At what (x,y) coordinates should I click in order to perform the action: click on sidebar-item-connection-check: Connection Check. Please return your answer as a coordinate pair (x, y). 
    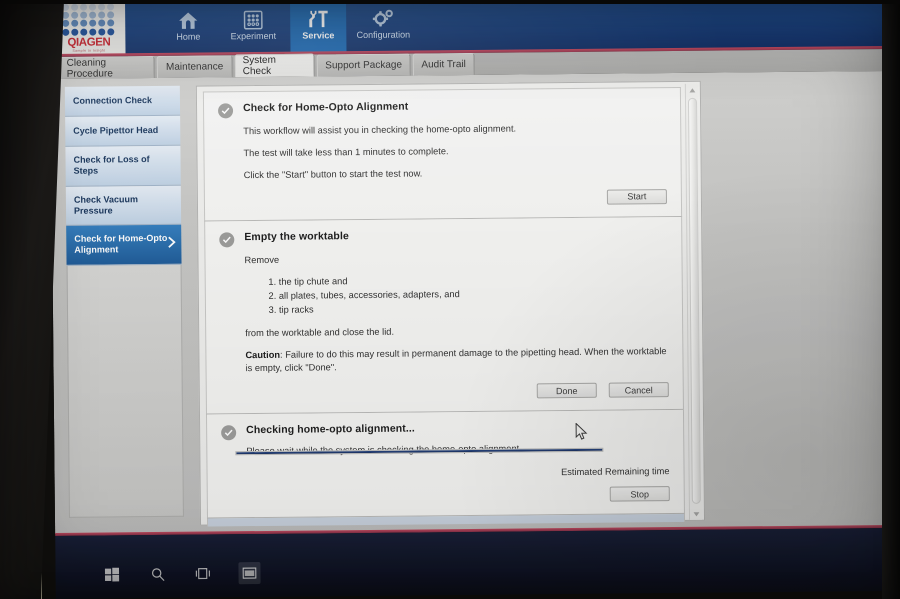
    Looking at the image, I should click on (122, 101).